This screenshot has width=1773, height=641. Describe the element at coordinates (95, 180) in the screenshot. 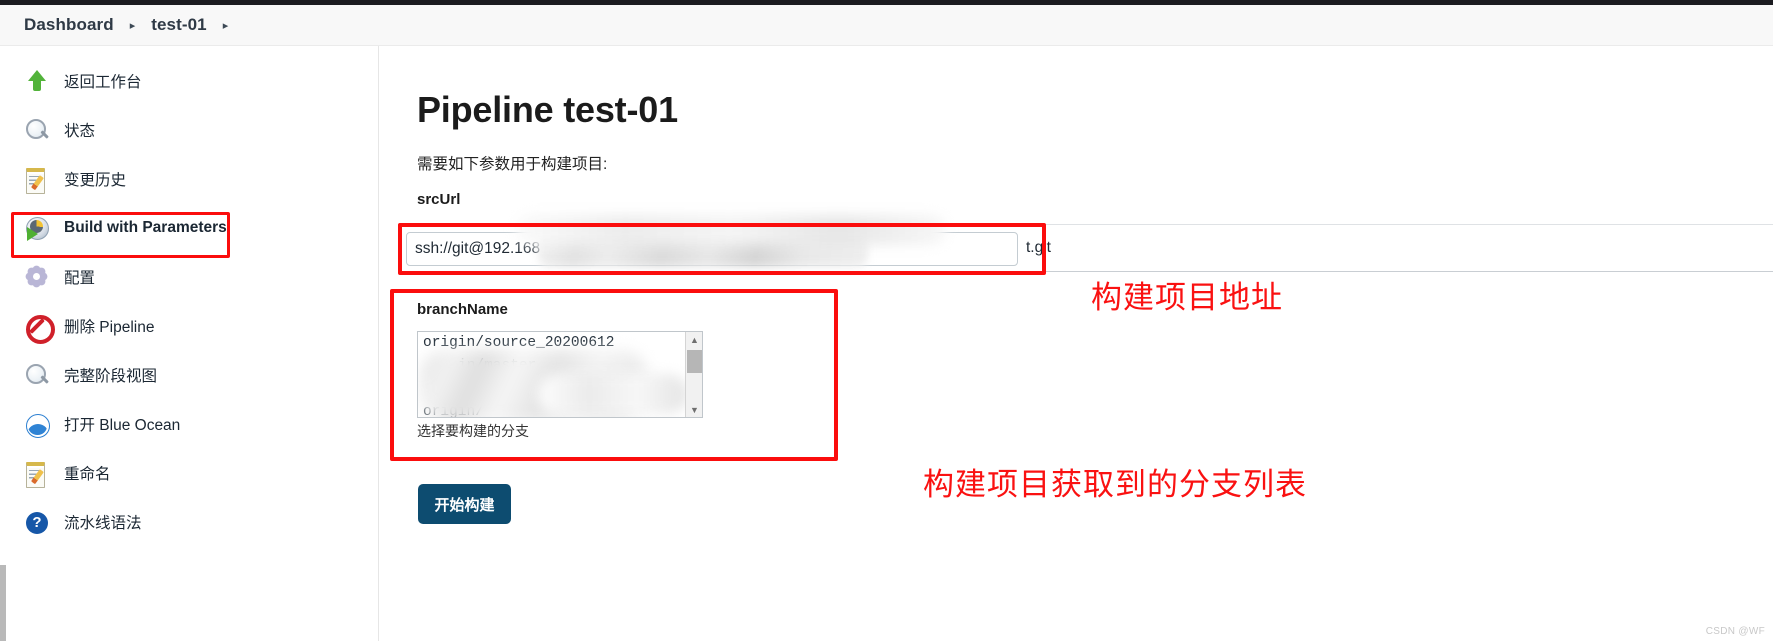

I see `sidebar-item-label: 变更历史` at that location.